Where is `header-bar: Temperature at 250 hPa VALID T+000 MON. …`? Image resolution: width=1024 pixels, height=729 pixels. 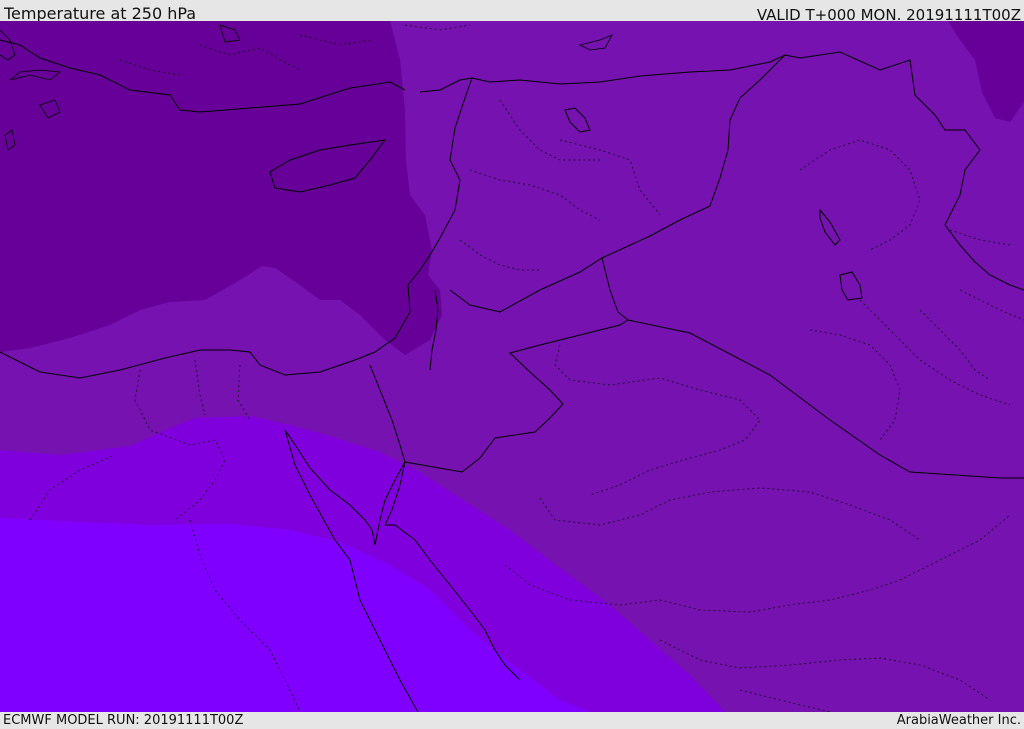 header-bar: Temperature at 250 hPa VALID T+000 MON. … is located at coordinates (512, 12).